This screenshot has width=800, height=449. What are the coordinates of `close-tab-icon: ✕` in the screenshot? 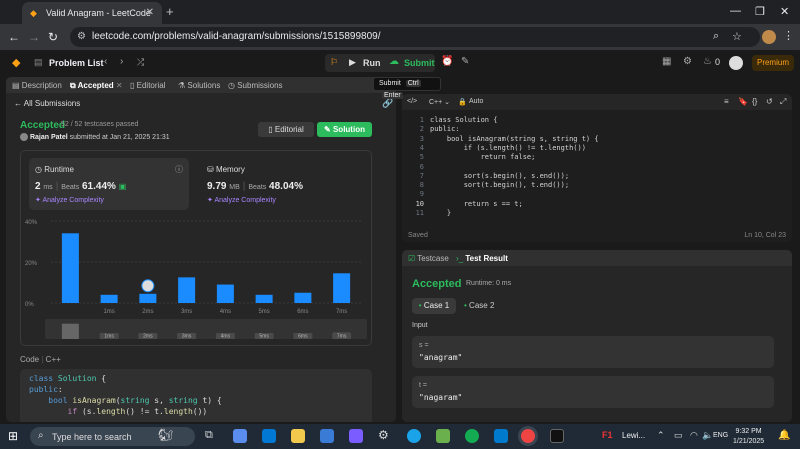 It's located at (150, 12).